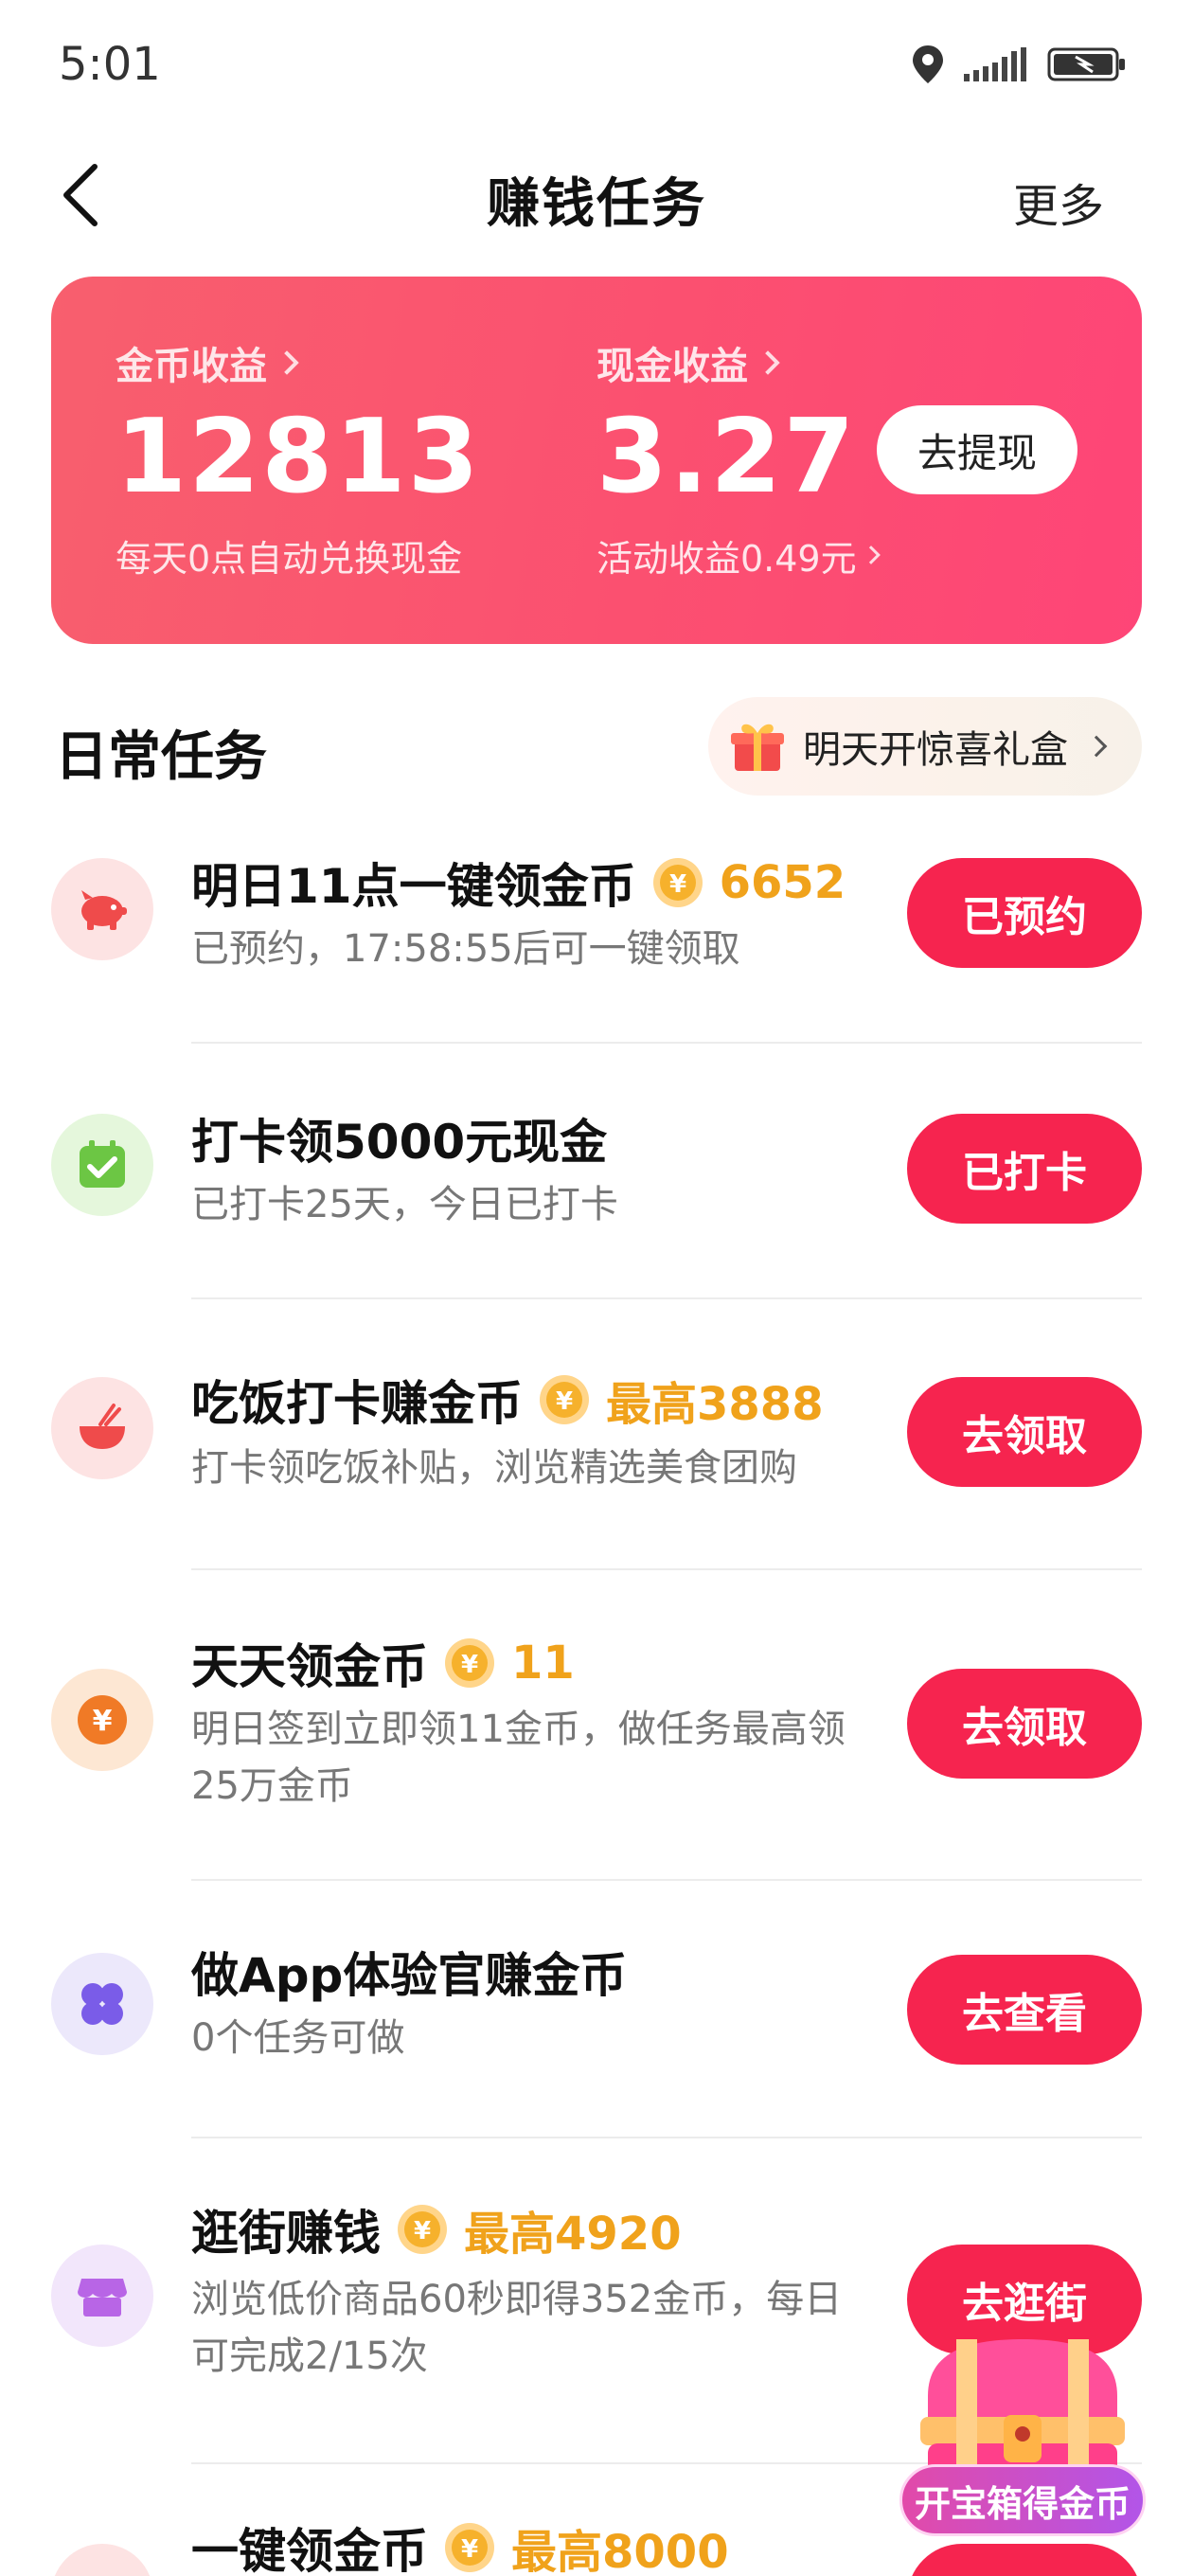 The height and width of the screenshot is (2576, 1193). I want to click on checked-in-button: 已打卡, so click(1024, 1169).